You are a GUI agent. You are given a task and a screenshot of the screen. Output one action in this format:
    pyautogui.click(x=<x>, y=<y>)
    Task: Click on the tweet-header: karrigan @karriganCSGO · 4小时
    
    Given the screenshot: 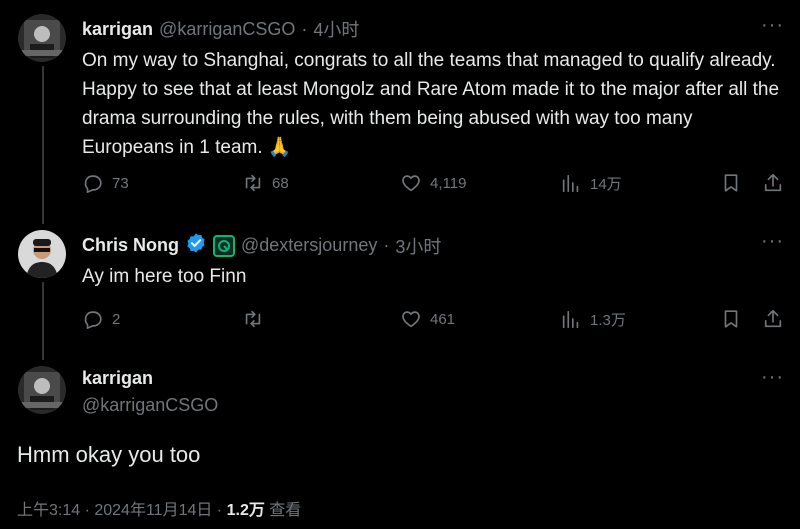 What is the action you would take?
    pyautogui.click(x=220, y=29)
    